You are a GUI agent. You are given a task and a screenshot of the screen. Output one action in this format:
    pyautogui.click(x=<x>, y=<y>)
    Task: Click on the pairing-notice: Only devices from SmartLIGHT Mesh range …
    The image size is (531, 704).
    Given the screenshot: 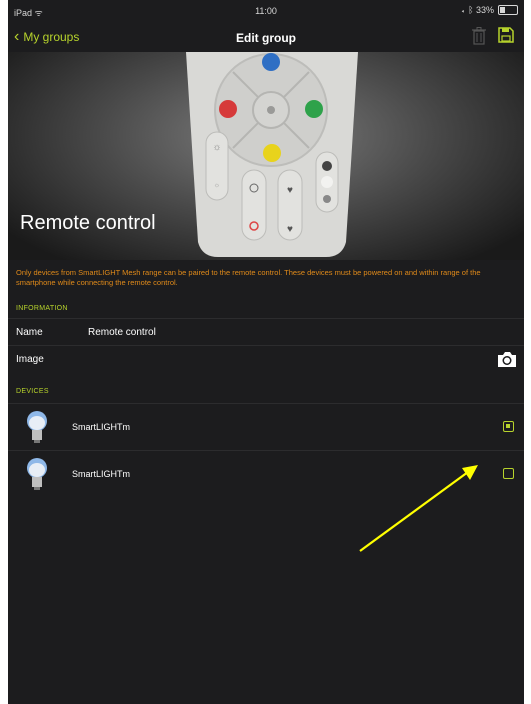 What is the action you would take?
    pyautogui.click(x=248, y=277)
    